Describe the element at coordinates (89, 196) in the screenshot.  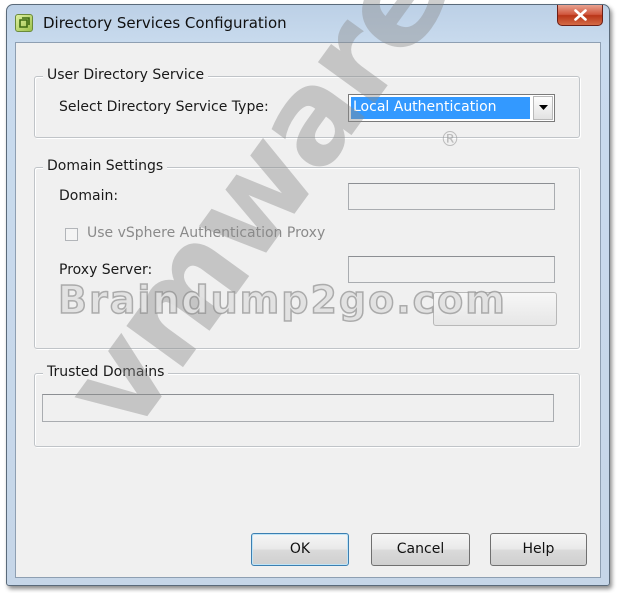
I see `domain-label: Domain:` at that location.